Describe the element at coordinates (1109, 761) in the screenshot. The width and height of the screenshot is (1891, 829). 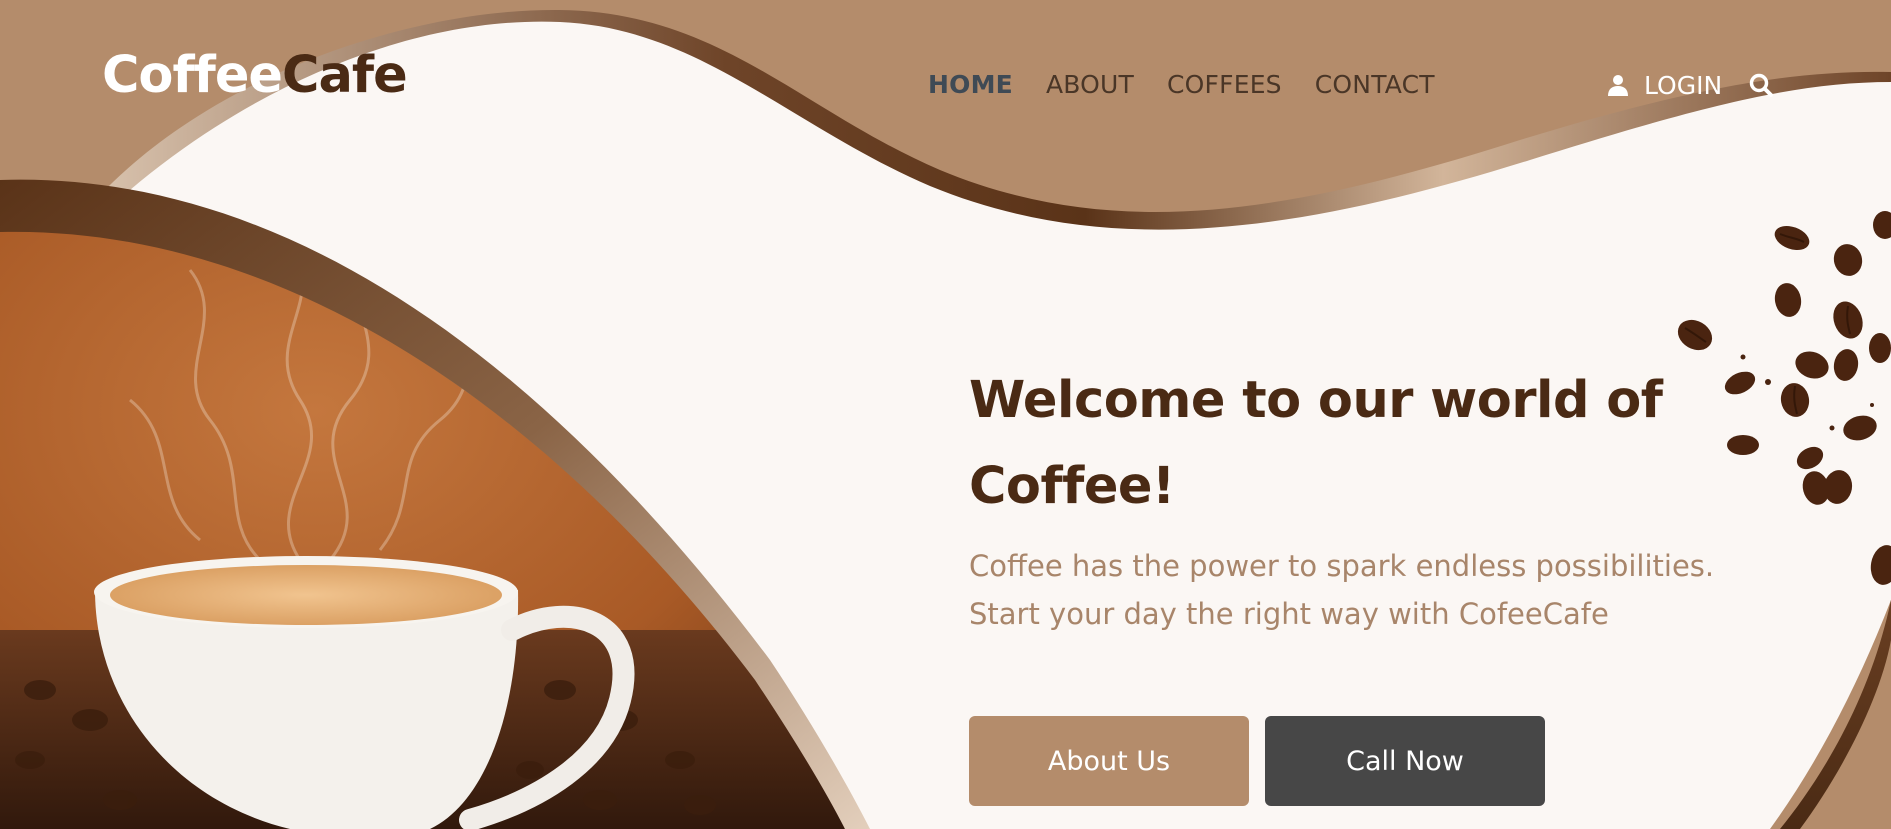
I see `about-us-button: About Us` at that location.